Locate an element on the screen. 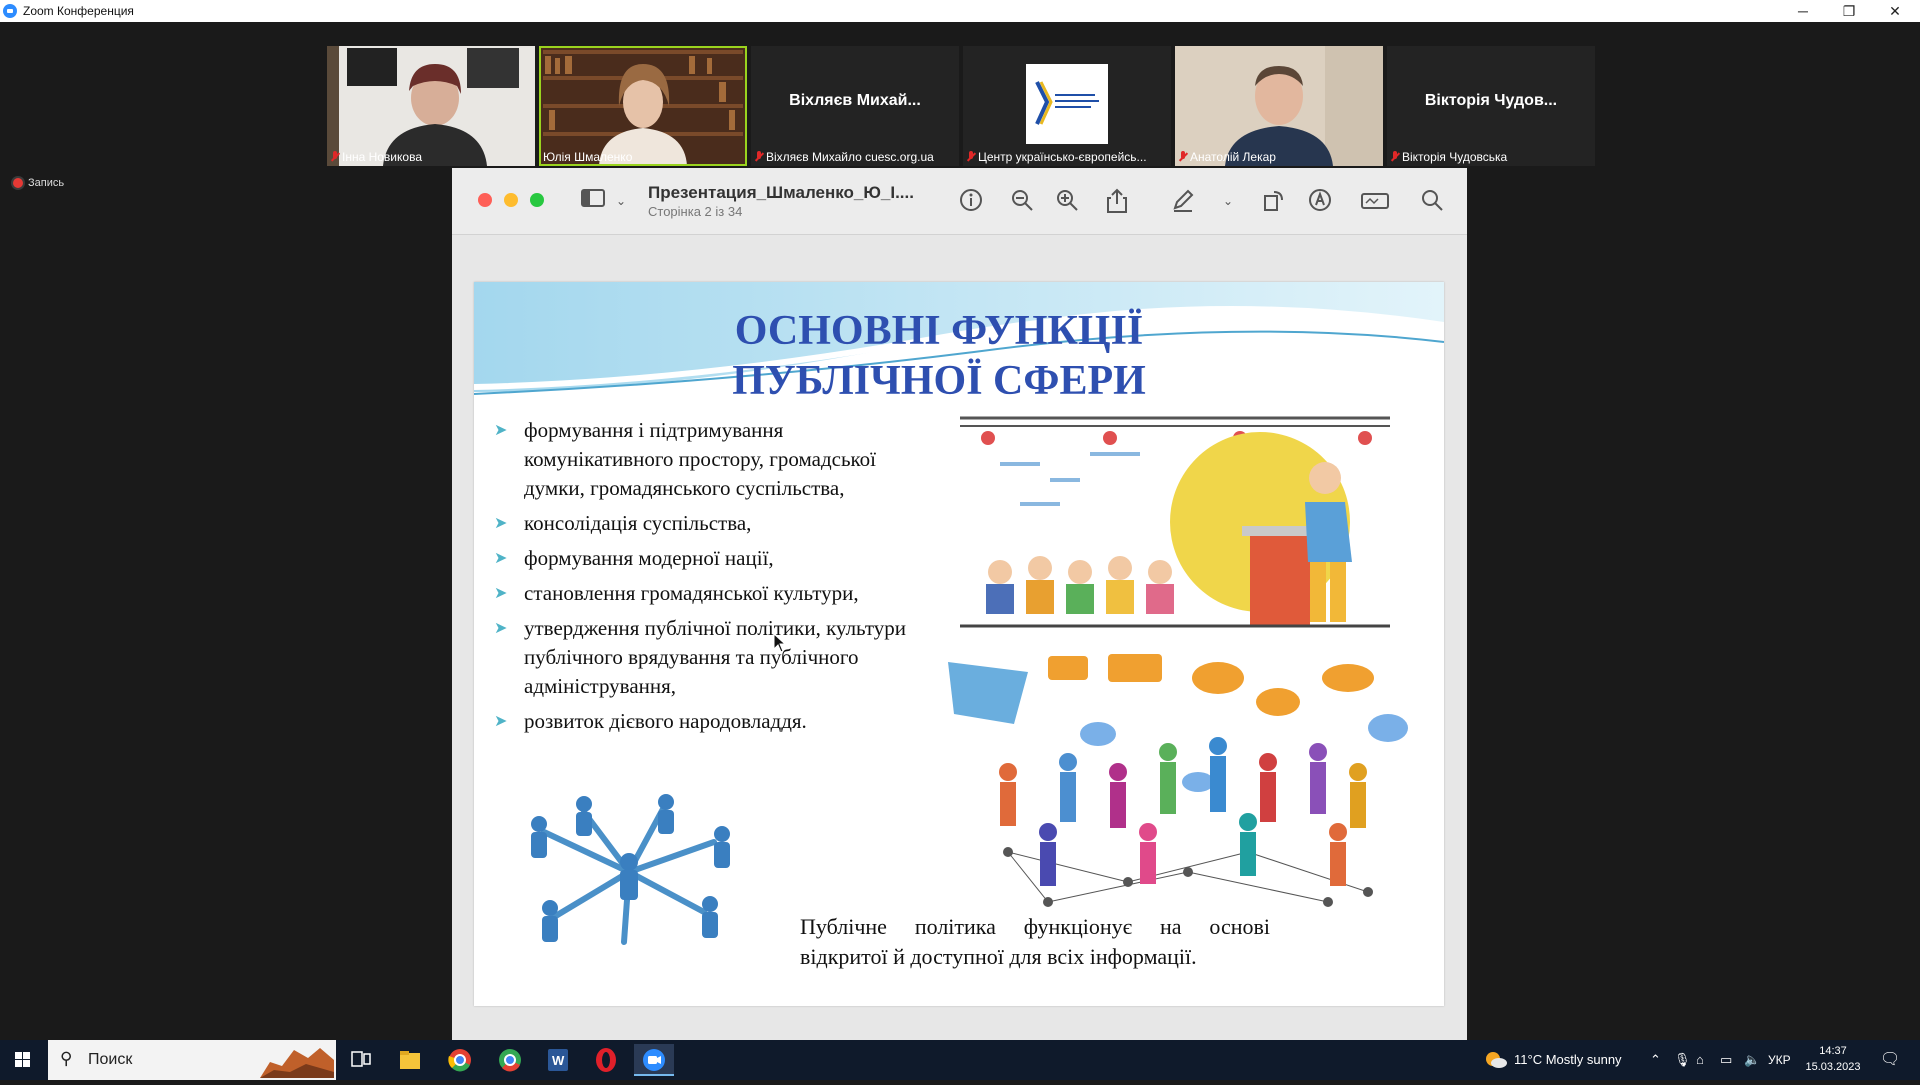 The height and width of the screenshot is (1085, 1920). recording-label: Запись is located at coordinates (46, 183).